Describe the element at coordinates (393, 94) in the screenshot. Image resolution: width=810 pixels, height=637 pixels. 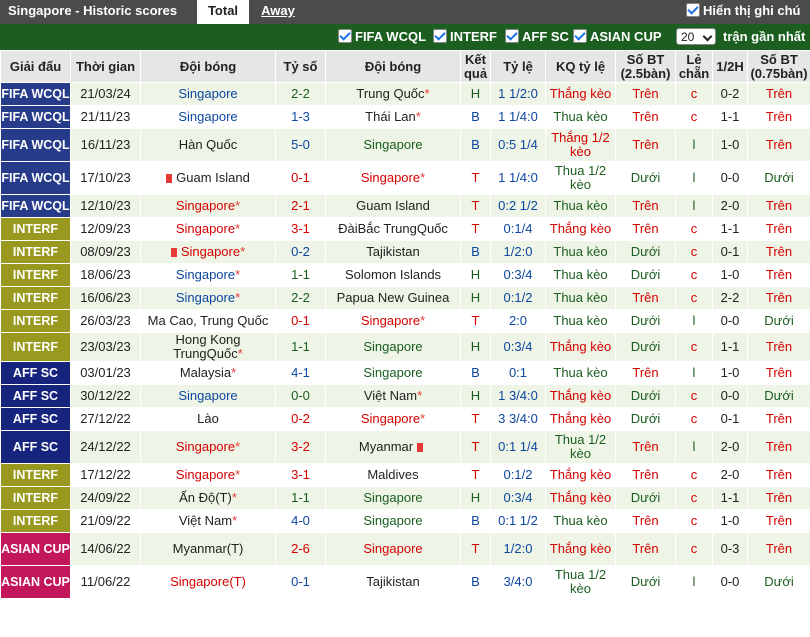
I see `away-team: Trung Quốc*` at that location.